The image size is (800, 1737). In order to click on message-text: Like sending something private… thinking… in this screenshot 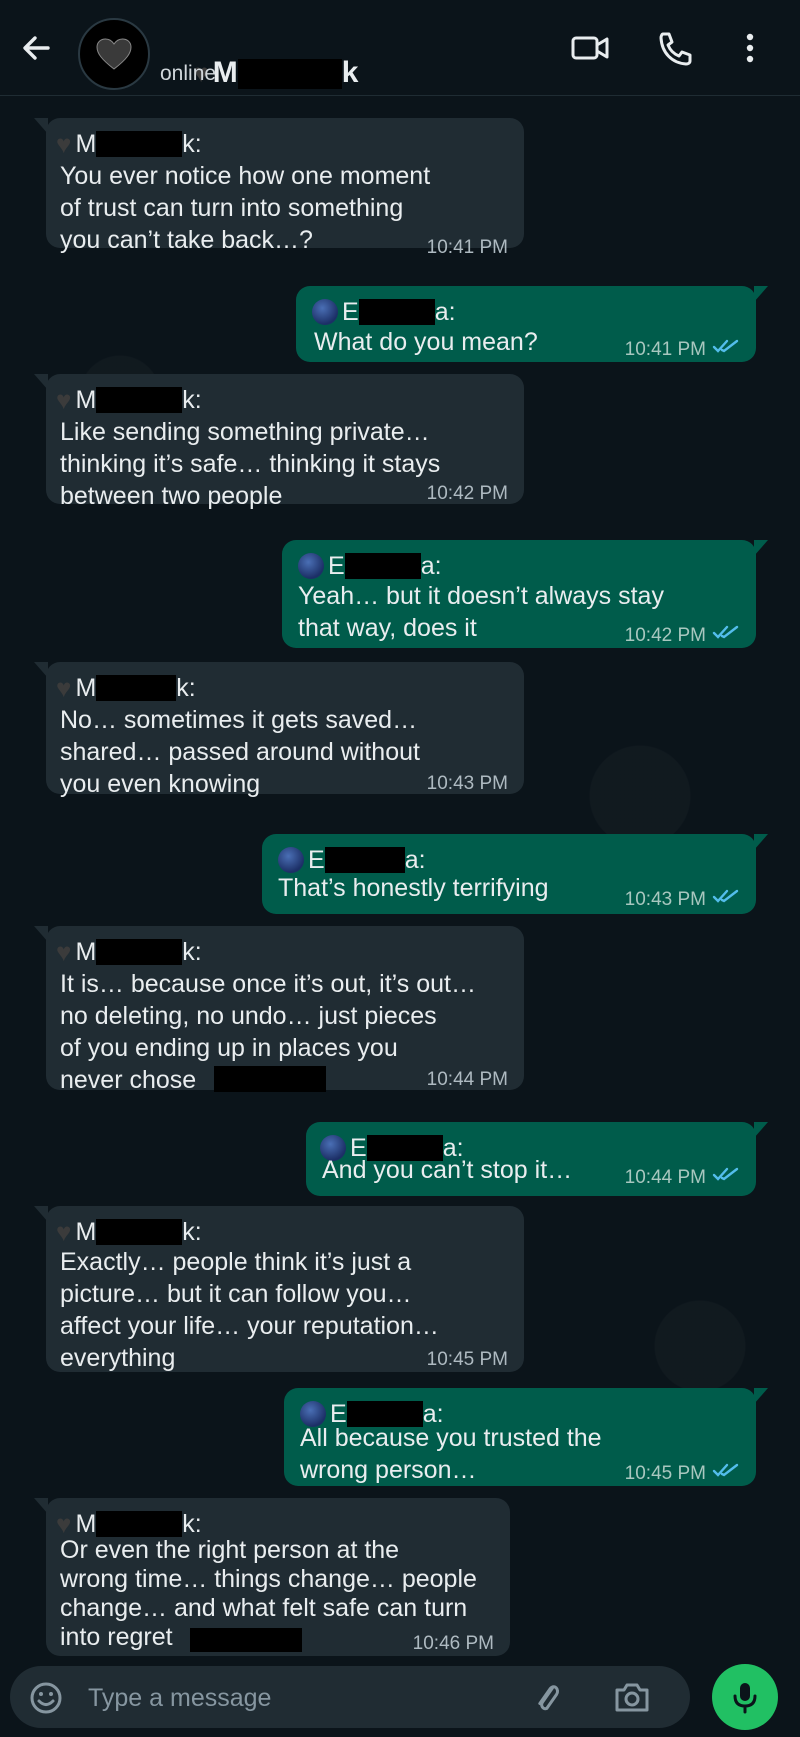, I will do `click(250, 464)`.